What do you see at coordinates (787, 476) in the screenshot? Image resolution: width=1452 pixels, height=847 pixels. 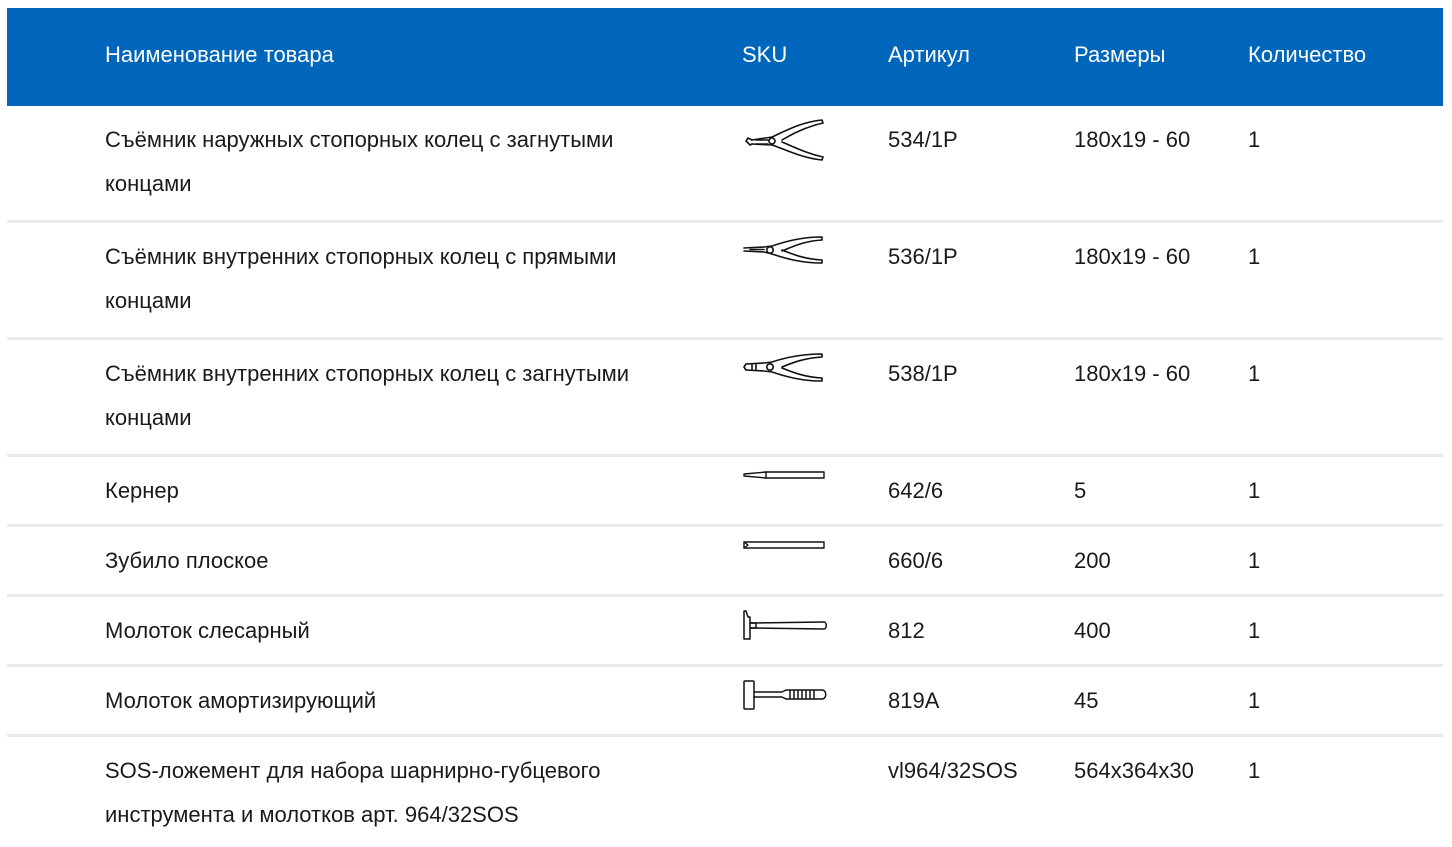 I see `center-punch-icon` at bounding box center [787, 476].